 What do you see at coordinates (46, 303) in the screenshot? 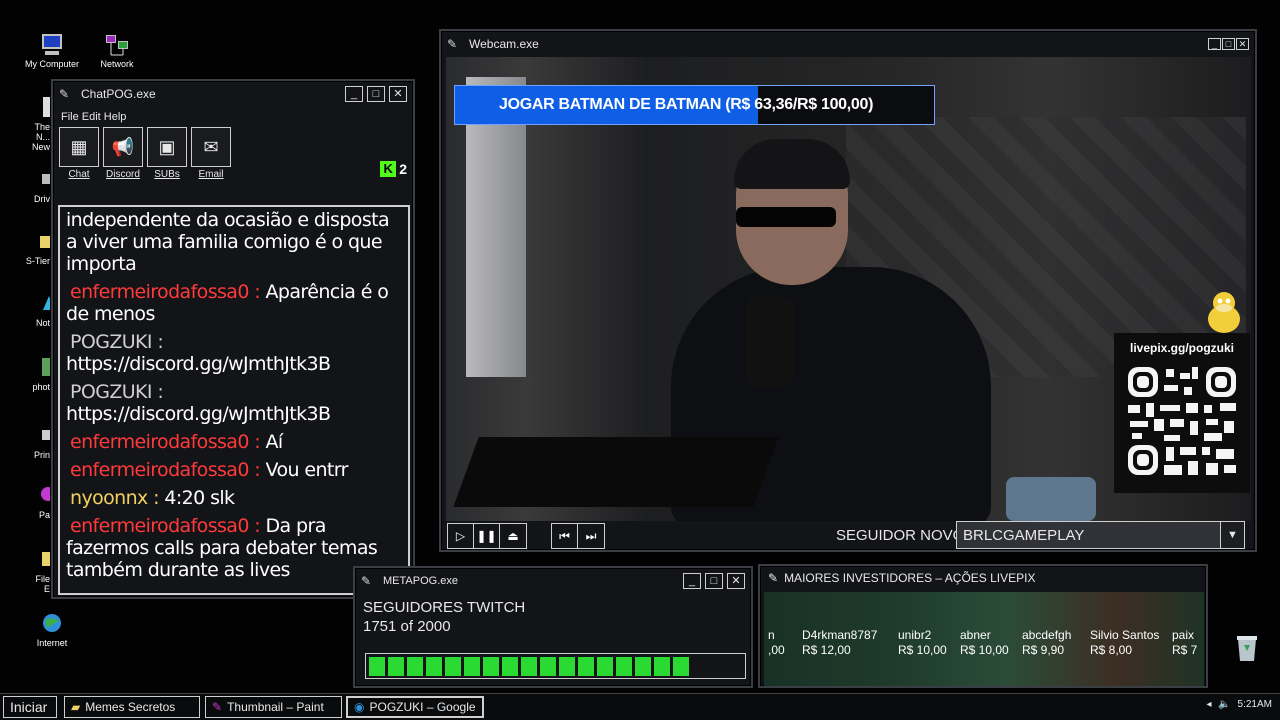
I see `notepad-icon` at bounding box center [46, 303].